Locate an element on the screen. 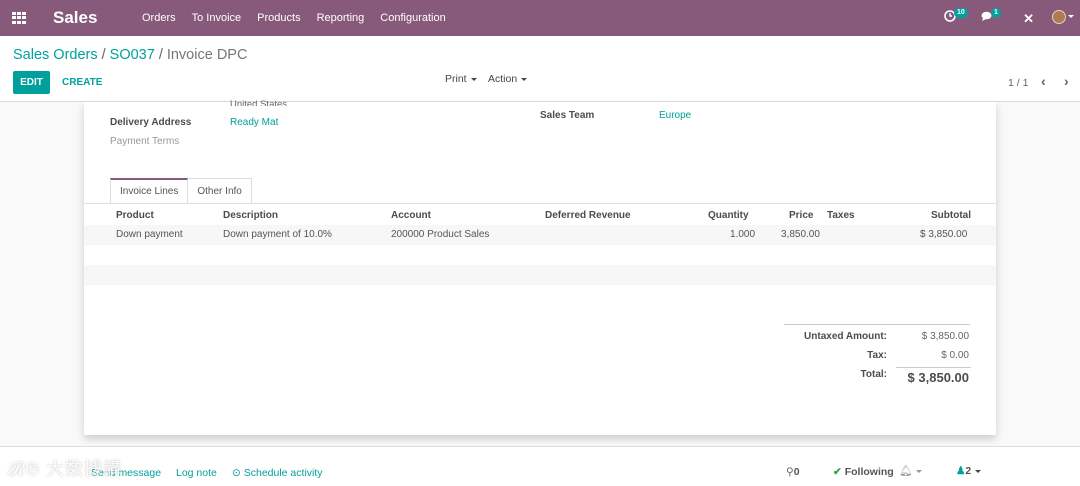 This screenshot has width=1080, height=486. check-icon: ✔ is located at coordinates (837, 472).